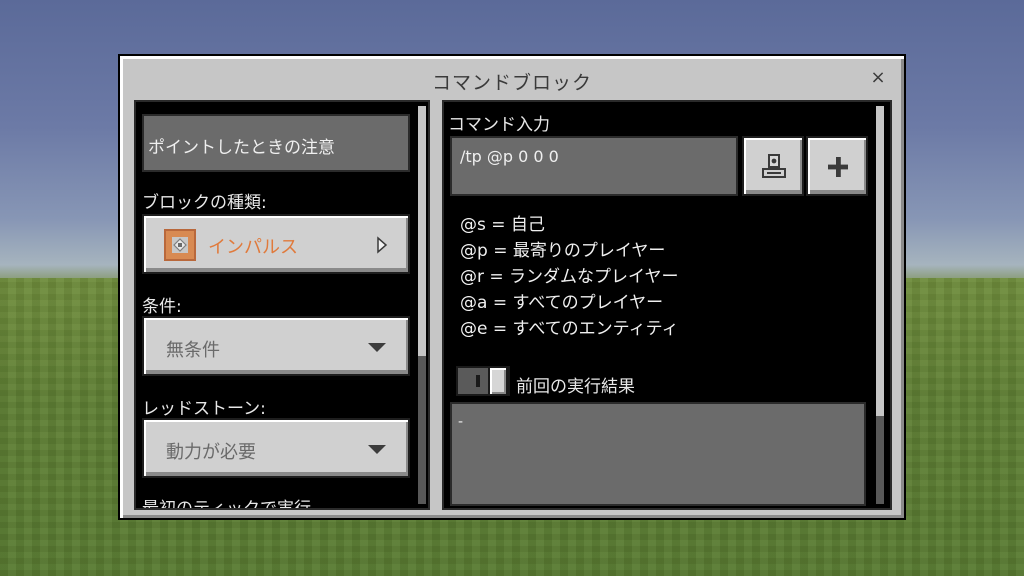 The width and height of the screenshot is (1024, 576). Describe the element at coordinates (204, 203) in the screenshot. I see `block-type-label: ブロックの種類:` at that location.